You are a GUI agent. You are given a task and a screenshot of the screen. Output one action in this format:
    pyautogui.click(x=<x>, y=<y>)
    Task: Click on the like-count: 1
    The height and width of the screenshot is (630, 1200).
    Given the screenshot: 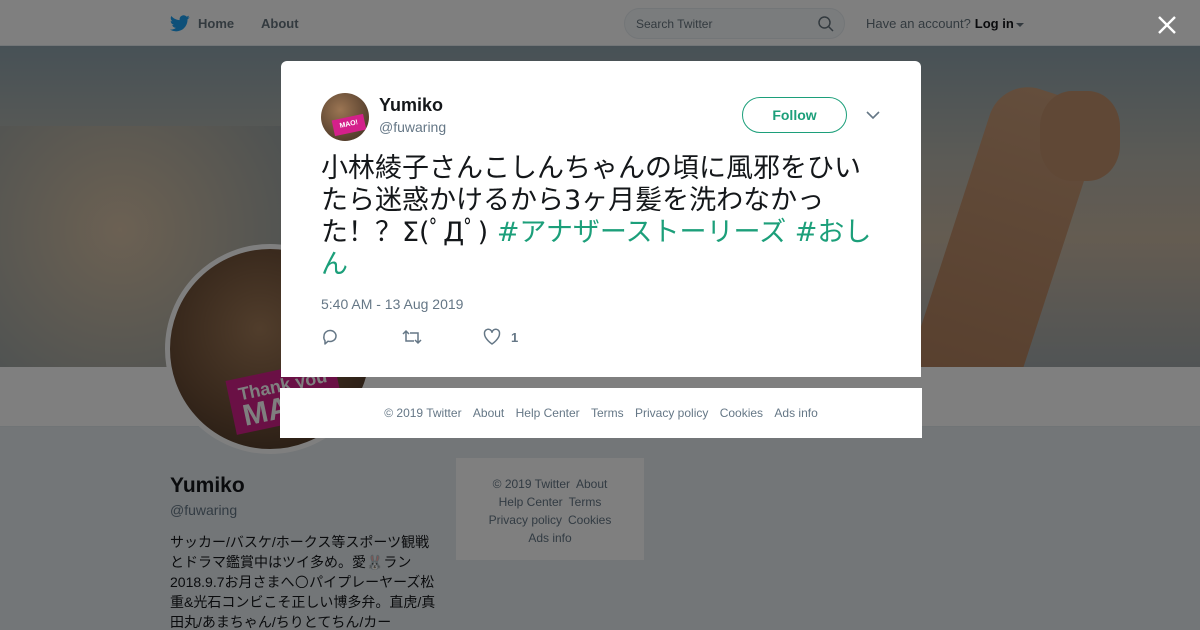 What is the action you would take?
    pyautogui.click(x=515, y=337)
    